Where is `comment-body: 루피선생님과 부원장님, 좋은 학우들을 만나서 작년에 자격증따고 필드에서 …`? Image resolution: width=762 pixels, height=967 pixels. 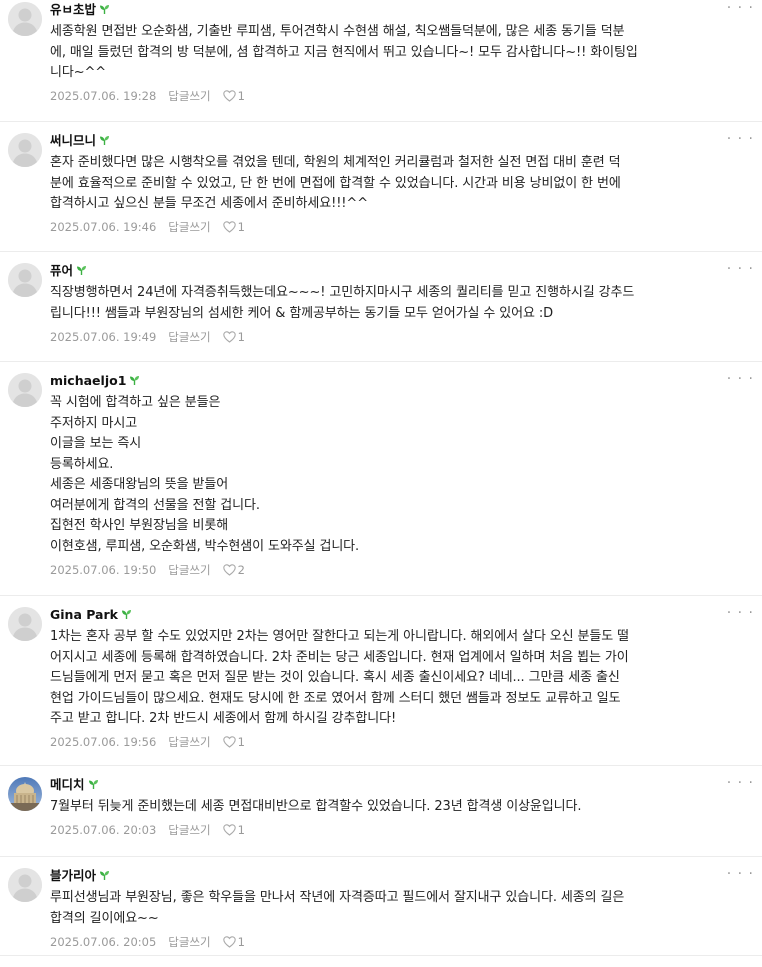 comment-body: 루피선생님과 부원장님, 좋은 학우들을 만나서 작년에 자격증따고 필드에서 … is located at coordinates (397, 908).